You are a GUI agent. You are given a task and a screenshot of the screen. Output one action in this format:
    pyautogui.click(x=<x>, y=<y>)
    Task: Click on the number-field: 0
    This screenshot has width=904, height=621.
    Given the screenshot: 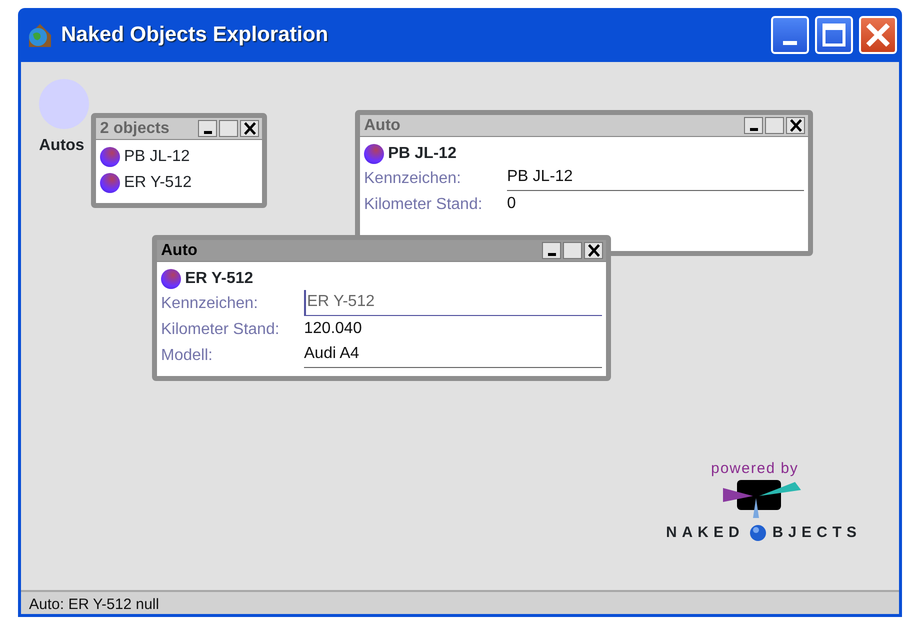 What is the action you would take?
    pyautogui.click(x=655, y=204)
    